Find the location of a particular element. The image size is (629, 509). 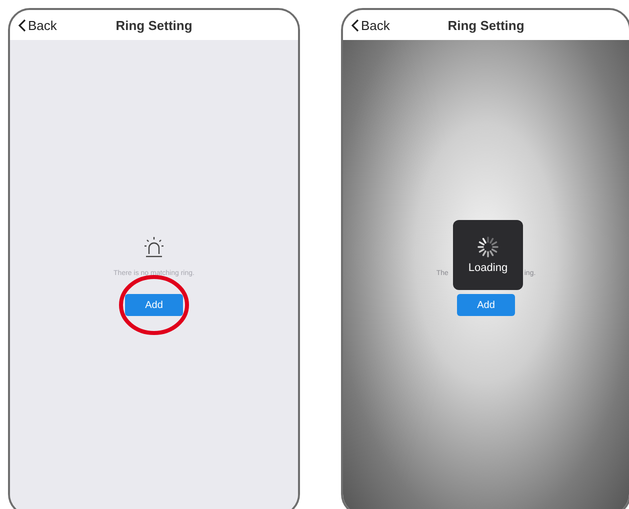

spinner-icon is located at coordinates (488, 247).